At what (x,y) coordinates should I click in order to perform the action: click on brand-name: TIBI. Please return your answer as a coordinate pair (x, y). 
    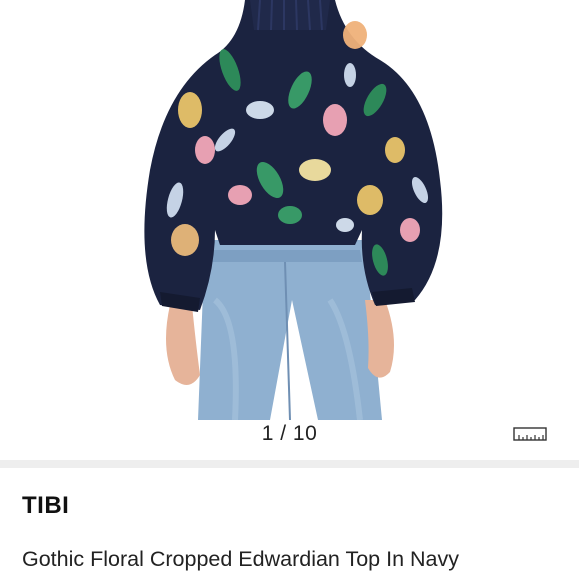
    Looking at the image, I should click on (45, 506).